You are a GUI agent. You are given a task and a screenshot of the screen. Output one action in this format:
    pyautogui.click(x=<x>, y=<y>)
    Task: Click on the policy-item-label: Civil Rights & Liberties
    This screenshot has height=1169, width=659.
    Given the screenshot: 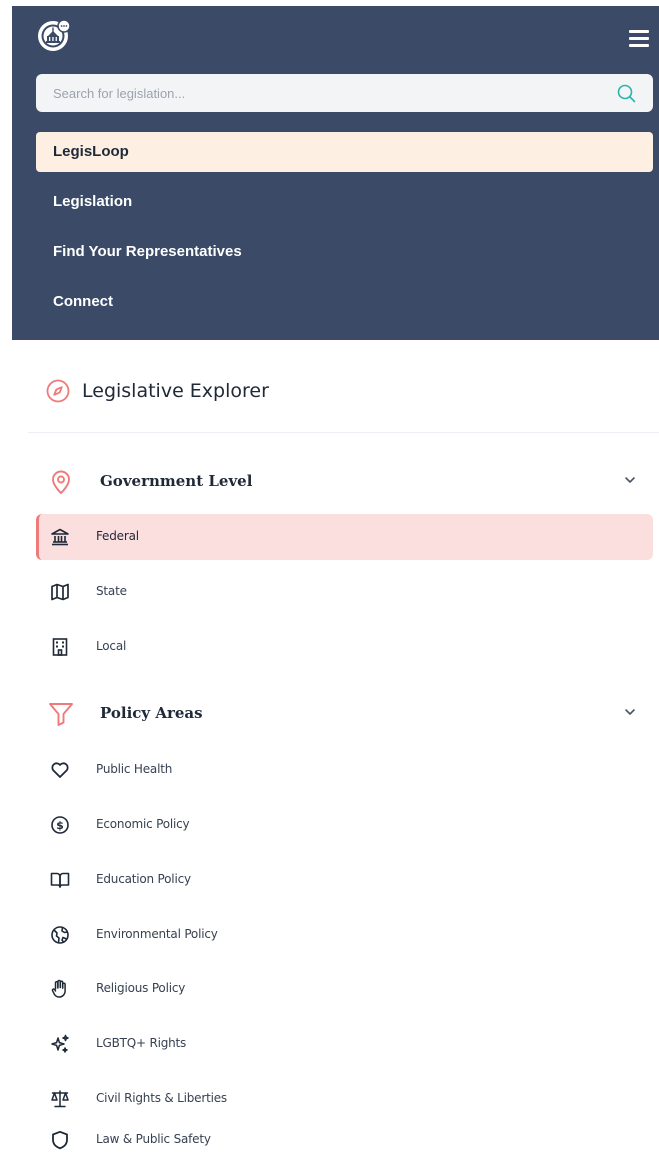 What is the action you would take?
    pyautogui.click(x=161, y=1098)
    